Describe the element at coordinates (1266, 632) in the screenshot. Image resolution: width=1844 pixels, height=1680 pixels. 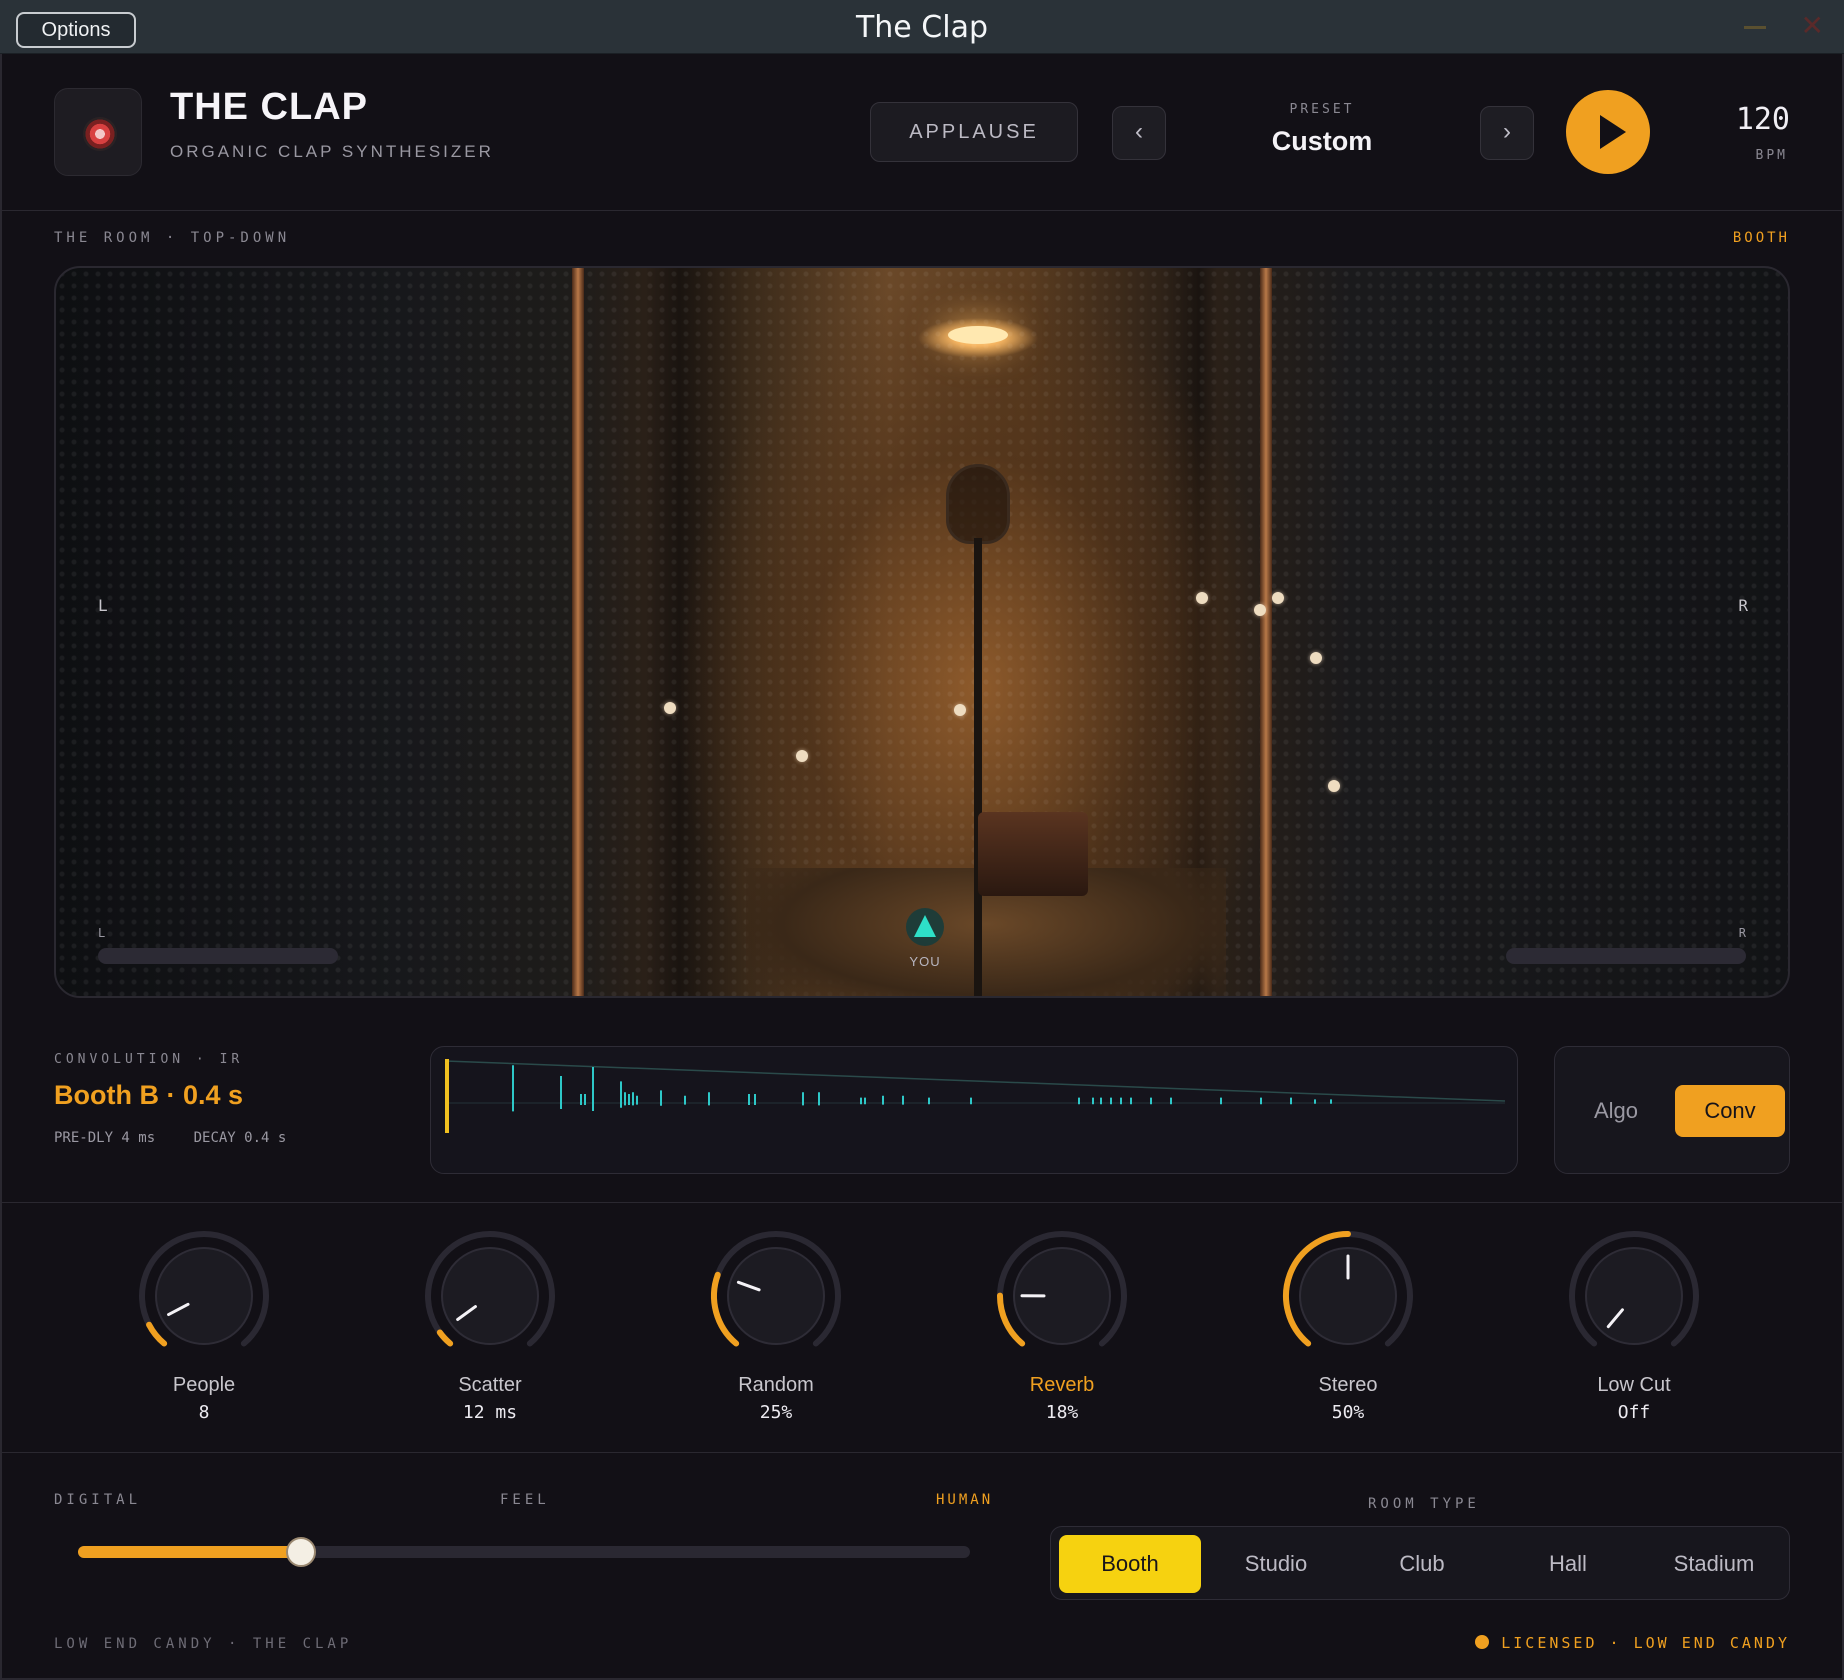
I see `right-wall-pillar` at that location.